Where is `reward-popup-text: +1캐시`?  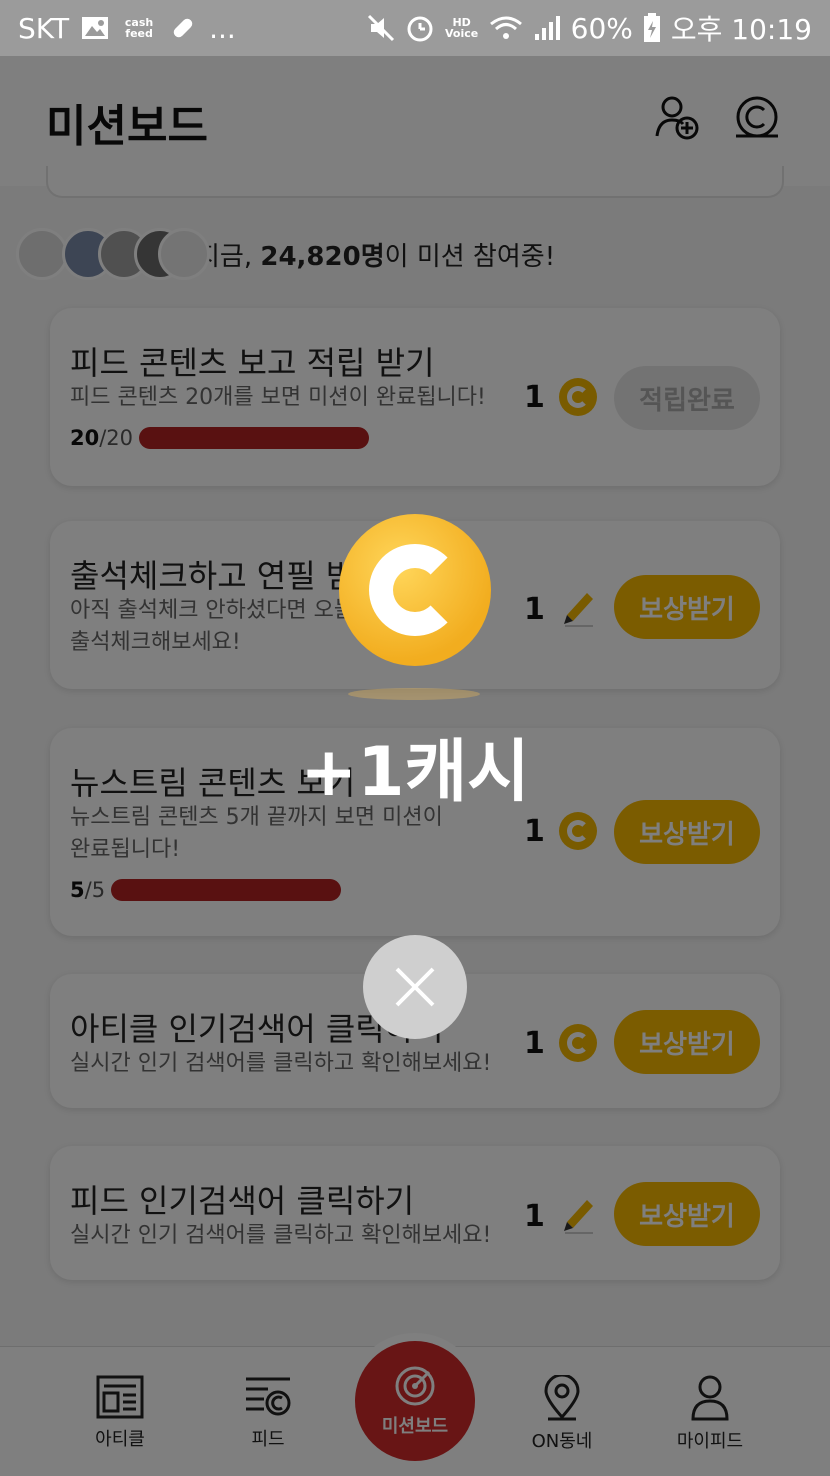
reward-popup-text: +1캐시 is located at coordinates (415, 772).